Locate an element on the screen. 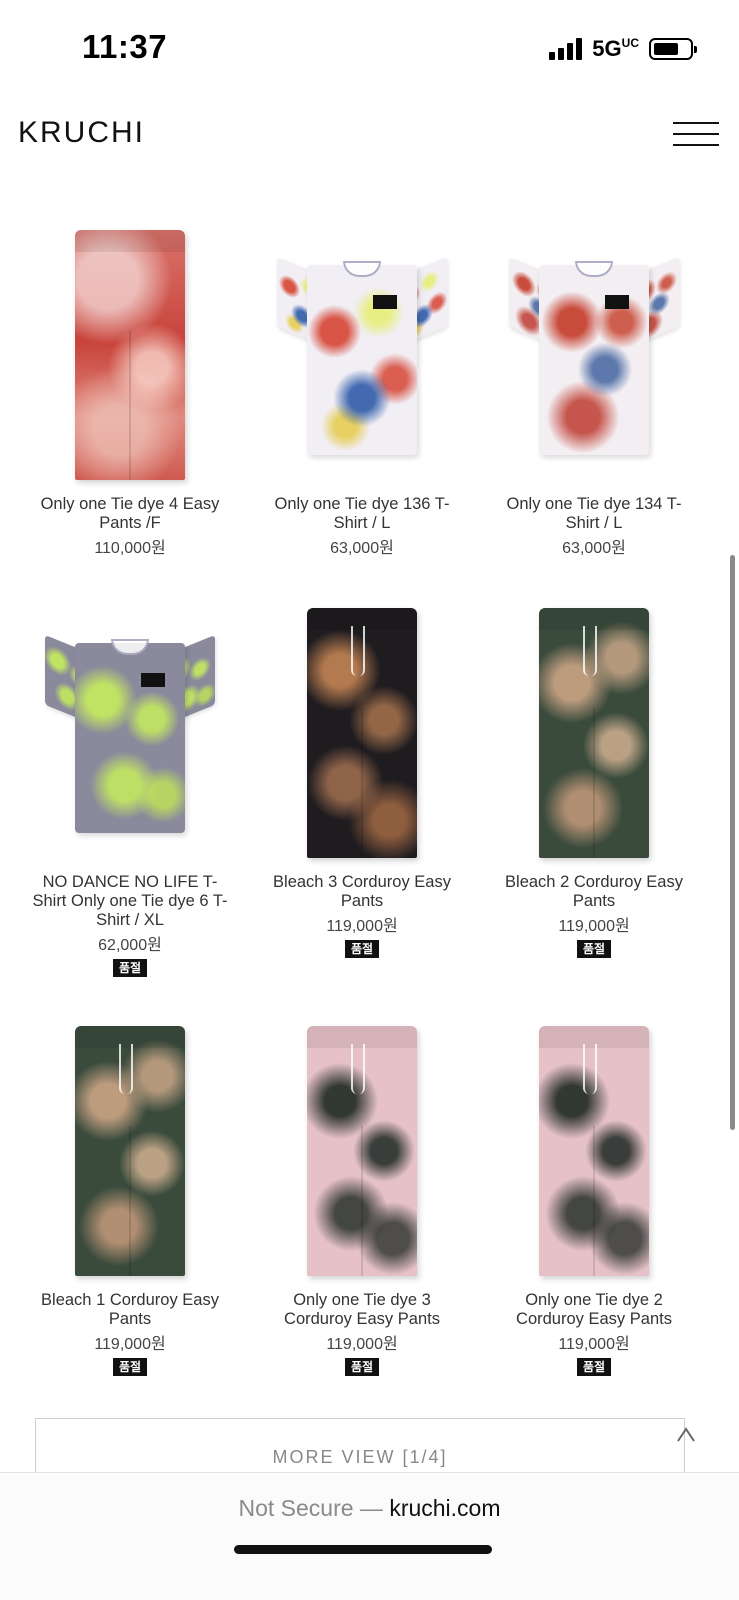 Image resolution: width=739 pixels, height=1600 pixels. site-logo: KRUCHI is located at coordinates (81, 133).